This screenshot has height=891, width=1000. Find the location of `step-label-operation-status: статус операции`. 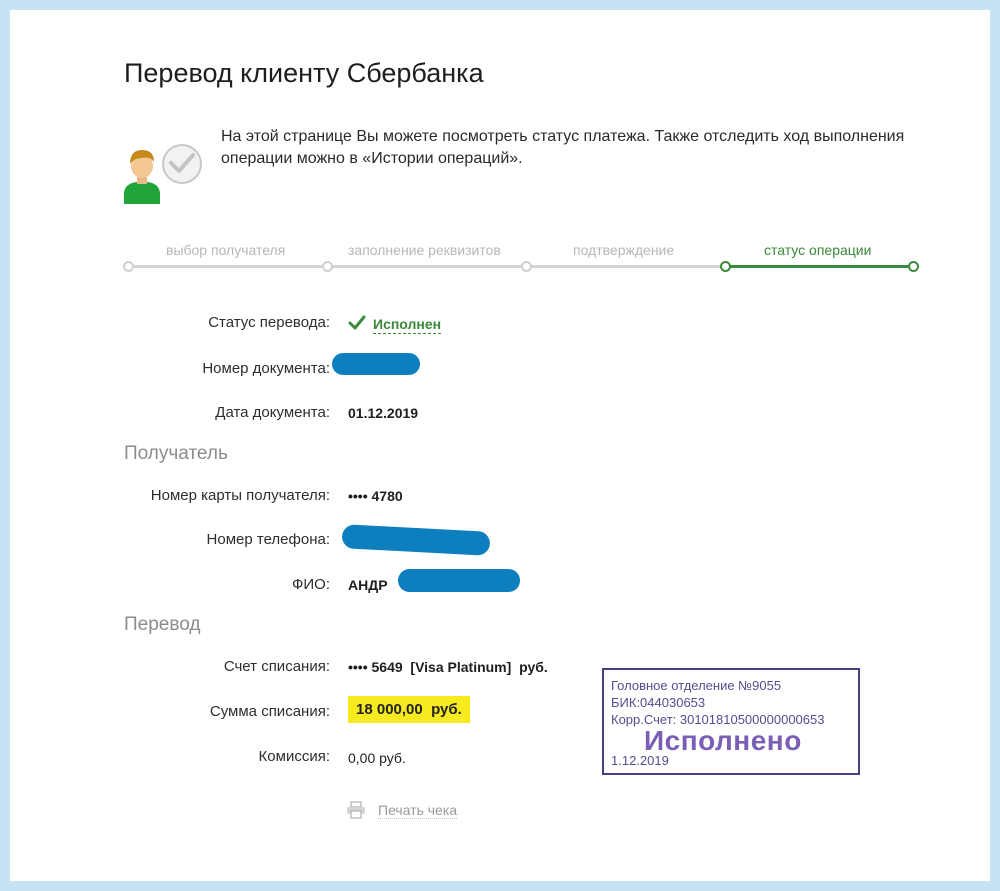

step-label-operation-status: статус операции is located at coordinates (818, 250).